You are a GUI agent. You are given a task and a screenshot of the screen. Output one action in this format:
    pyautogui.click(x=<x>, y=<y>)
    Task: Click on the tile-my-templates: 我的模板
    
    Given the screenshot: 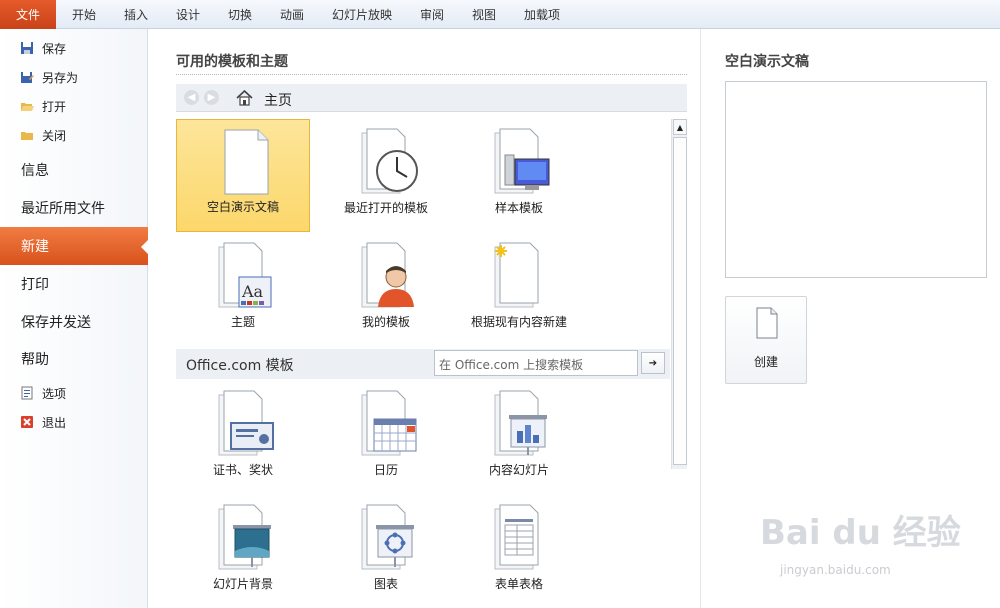 What is the action you would take?
    pyautogui.click(x=386, y=289)
    